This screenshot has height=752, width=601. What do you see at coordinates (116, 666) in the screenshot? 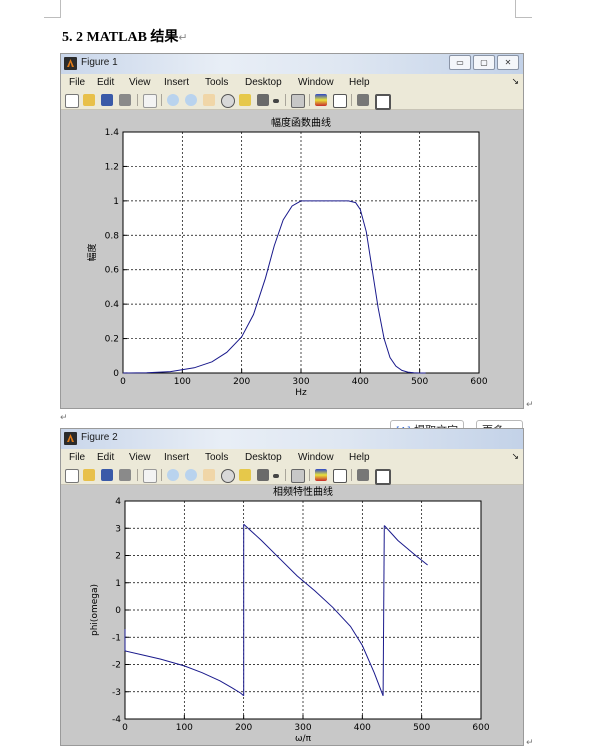
I see `y-tick-label: -2` at bounding box center [116, 666].